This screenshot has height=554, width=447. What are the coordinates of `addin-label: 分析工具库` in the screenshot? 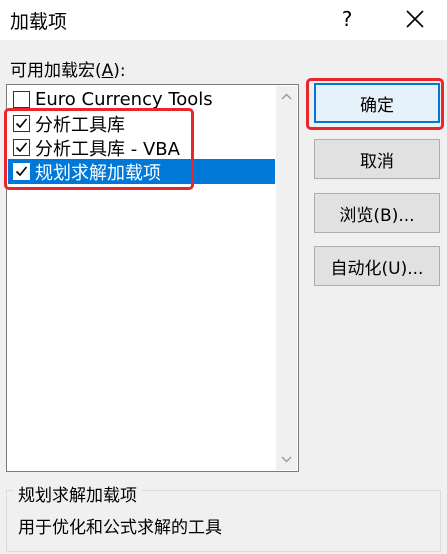 It's located at (80, 125).